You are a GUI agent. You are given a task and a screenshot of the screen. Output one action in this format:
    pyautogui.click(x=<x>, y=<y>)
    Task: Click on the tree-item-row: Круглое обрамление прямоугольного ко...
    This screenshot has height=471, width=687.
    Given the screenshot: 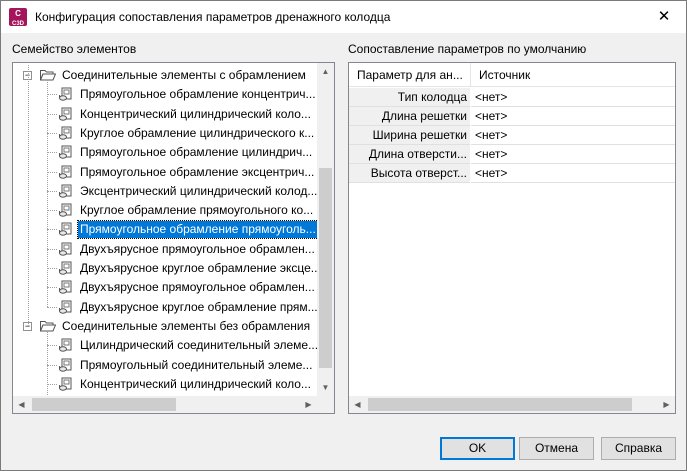 What is the action you would take?
    pyautogui.click(x=163, y=210)
    